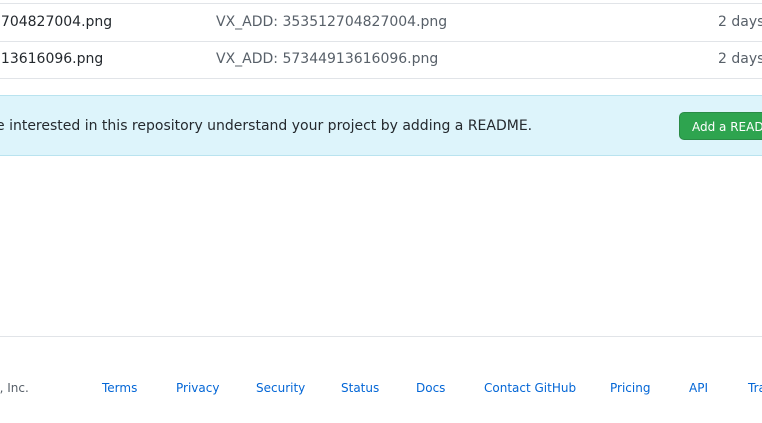 The width and height of the screenshot is (762, 423). I want to click on file-name-link: 913616096.png, so click(51, 59).